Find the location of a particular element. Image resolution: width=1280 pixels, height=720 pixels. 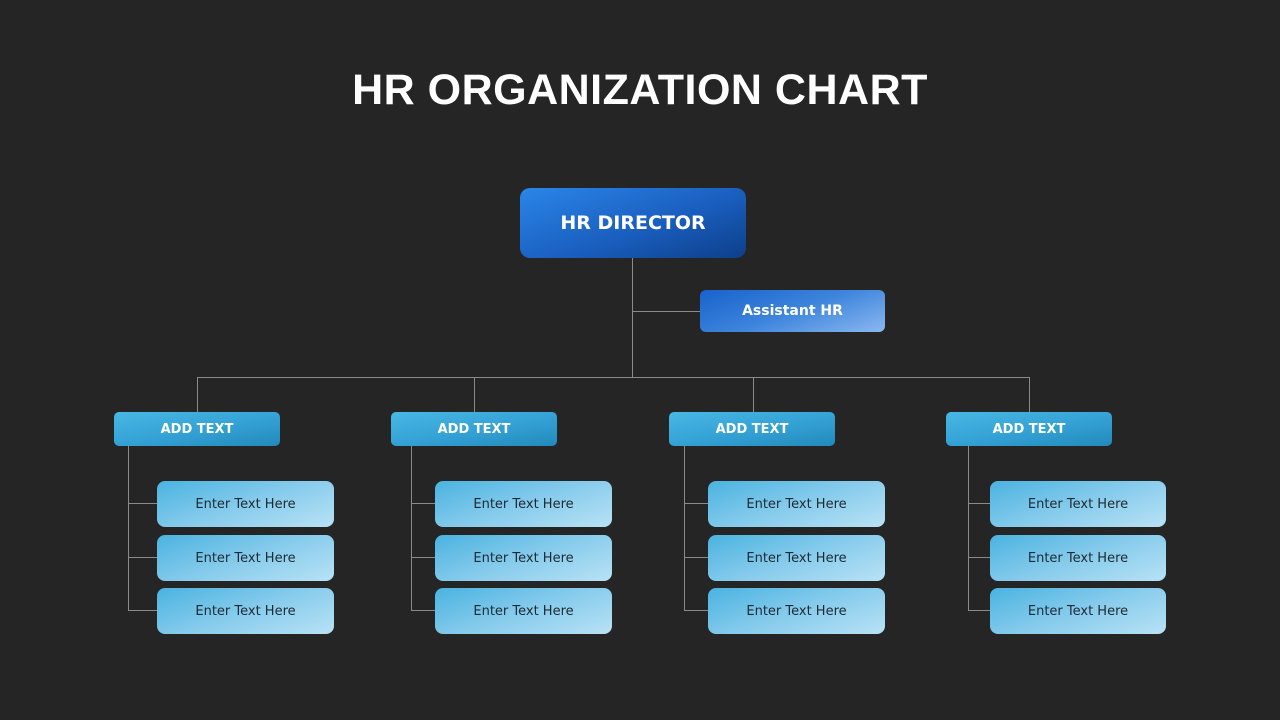

connector-dept-4-drop is located at coordinates (1029, 394).